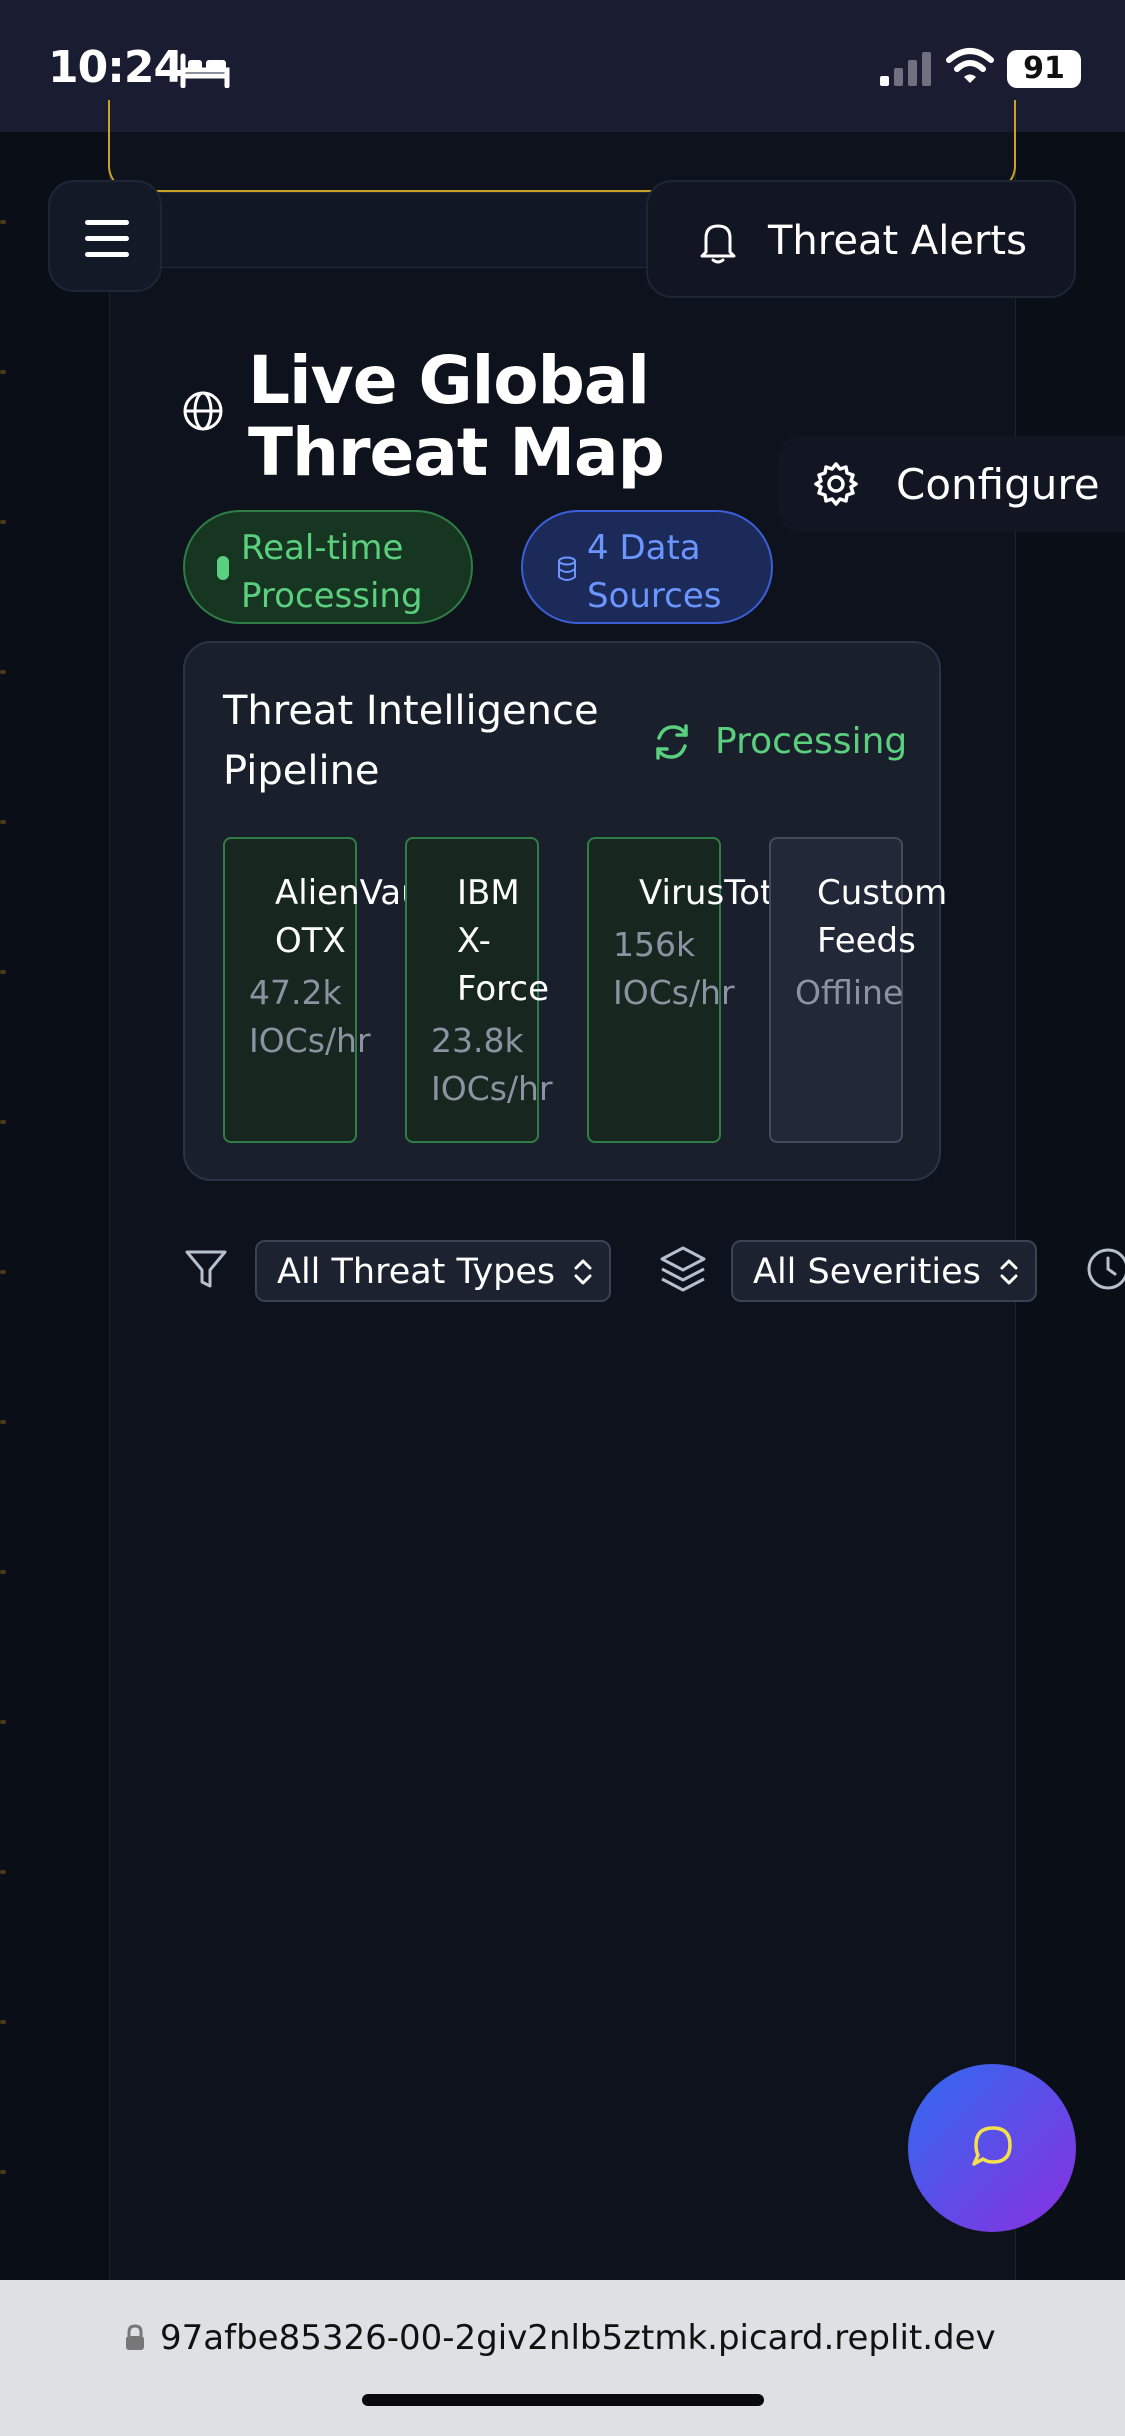 This screenshot has height=2436, width=1125. I want to click on wifi-icon, so click(970, 65).